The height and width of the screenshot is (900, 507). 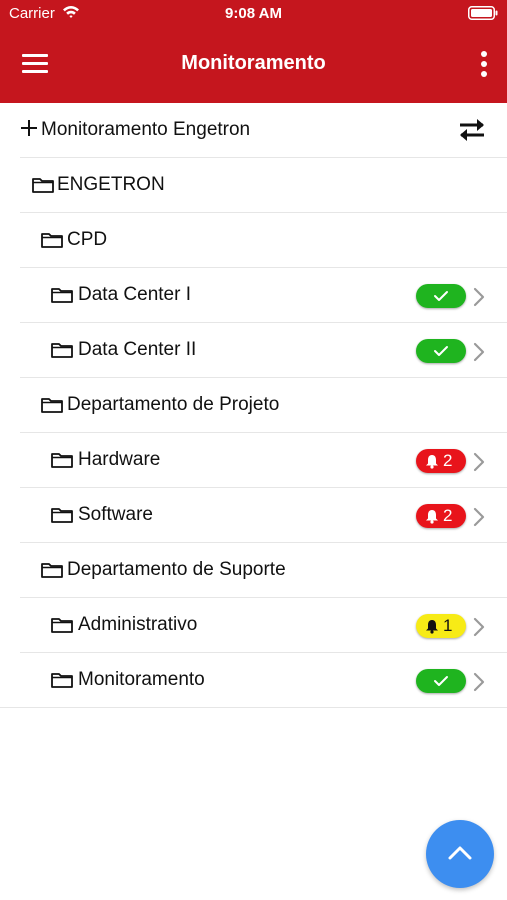 What do you see at coordinates (146, 129) in the screenshot?
I see `tree-root-label: Monitoramento Engetron` at bounding box center [146, 129].